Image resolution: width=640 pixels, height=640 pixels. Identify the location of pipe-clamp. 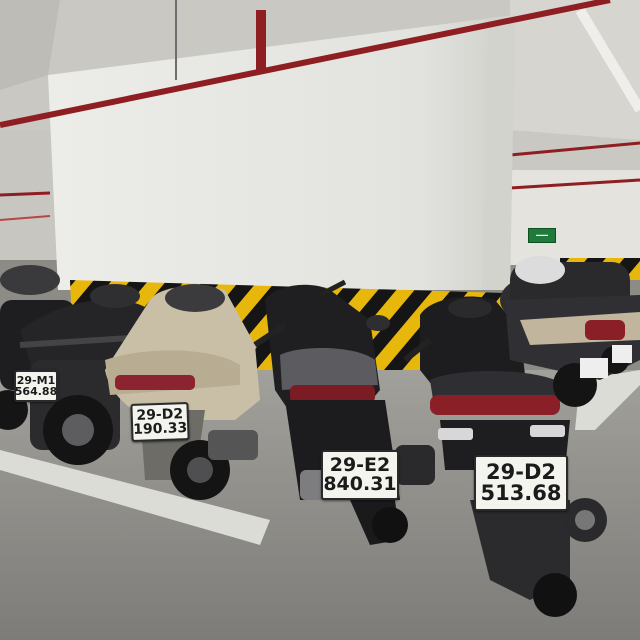
(261, 40).